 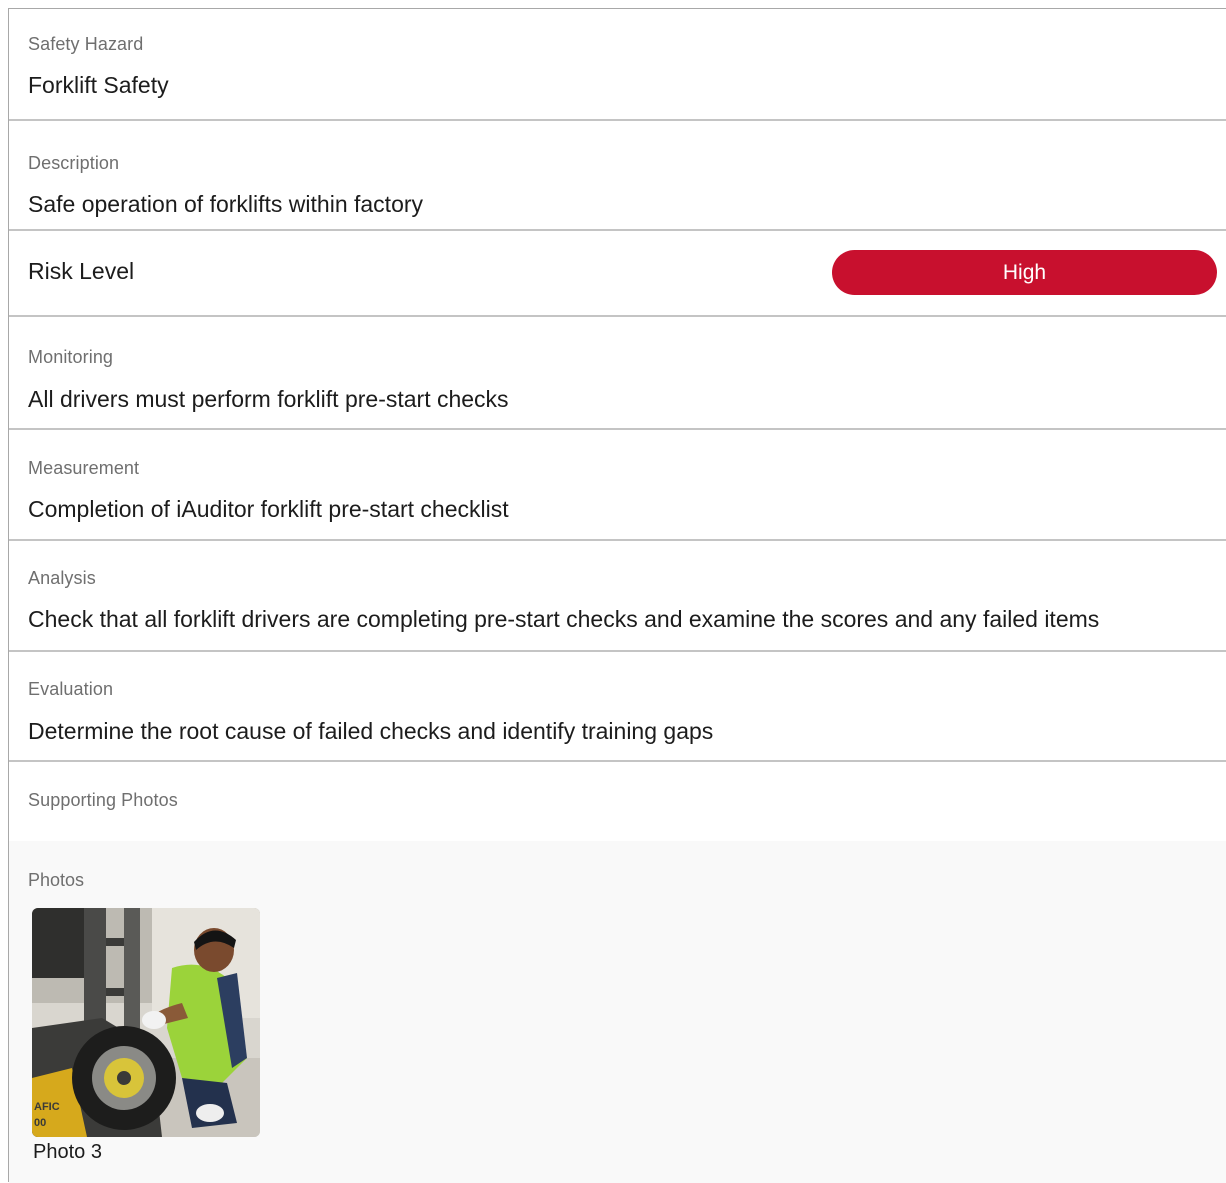 I want to click on photo-caption: Photo 3, so click(x=67, y=1152).